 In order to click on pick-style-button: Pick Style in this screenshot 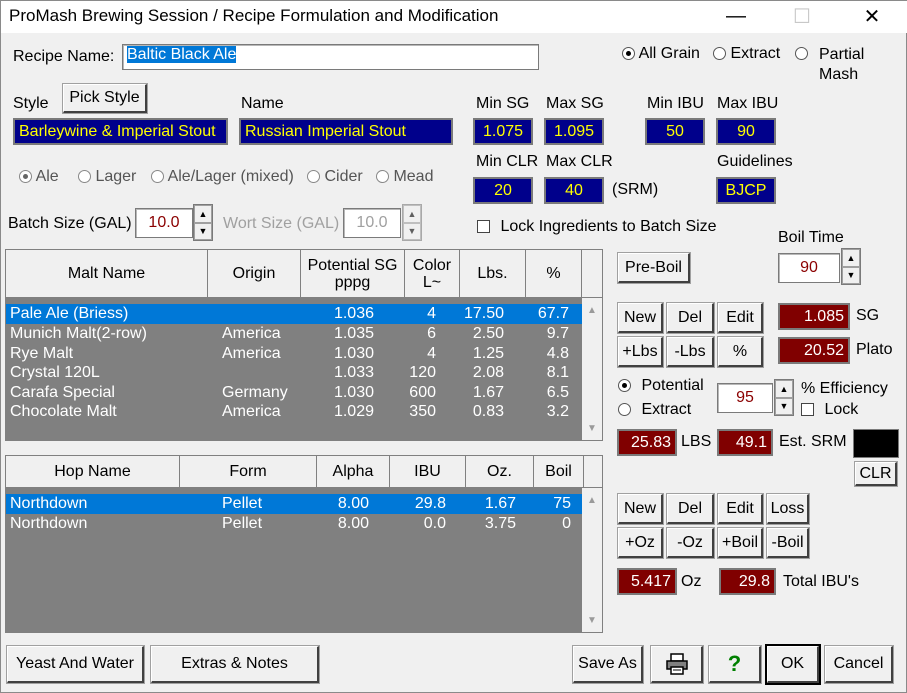, I will do `click(105, 98)`.